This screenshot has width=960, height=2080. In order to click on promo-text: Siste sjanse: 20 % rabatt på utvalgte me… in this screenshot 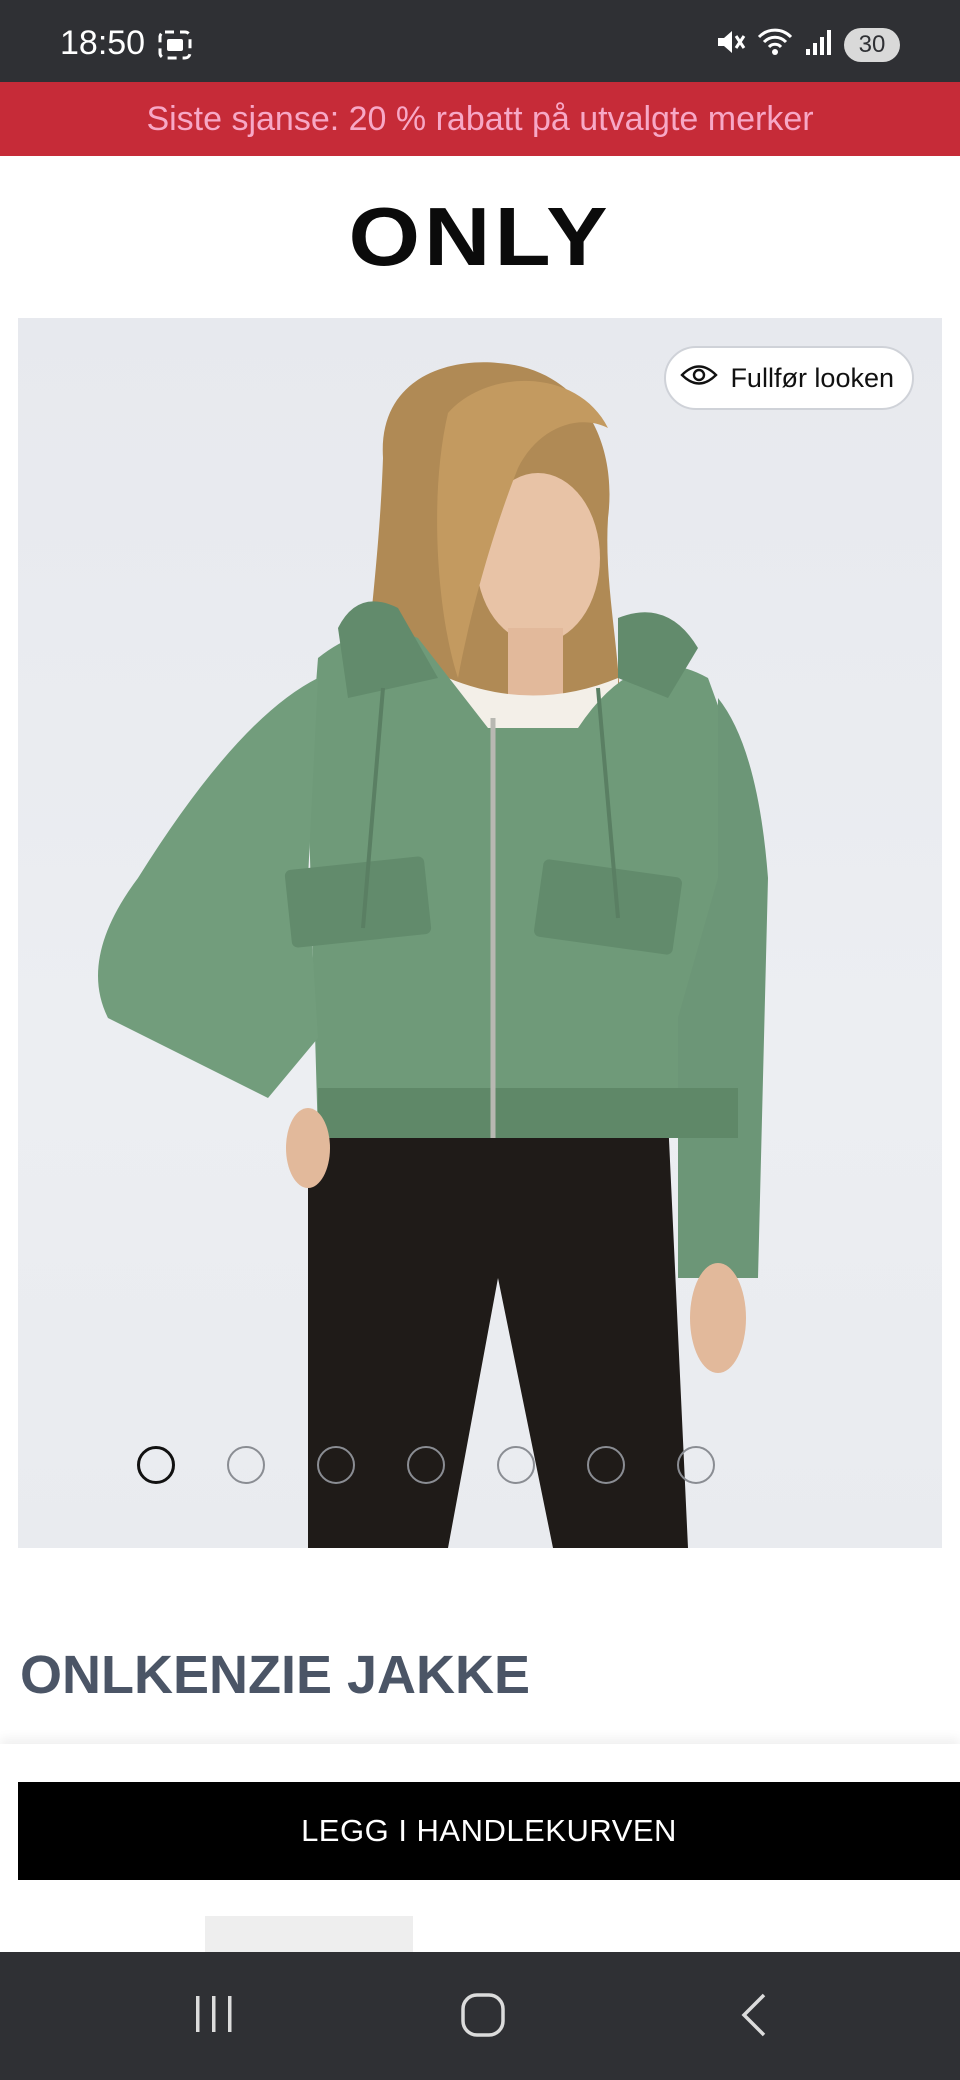, I will do `click(480, 118)`.